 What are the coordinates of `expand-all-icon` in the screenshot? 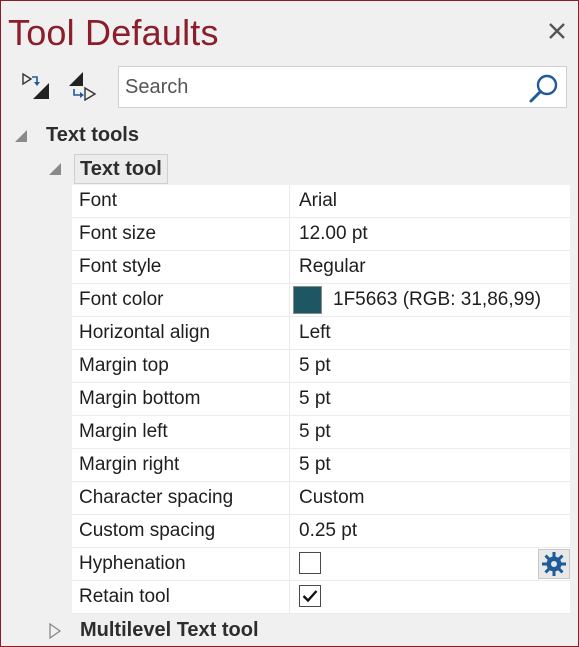 It's located at (35, 85).